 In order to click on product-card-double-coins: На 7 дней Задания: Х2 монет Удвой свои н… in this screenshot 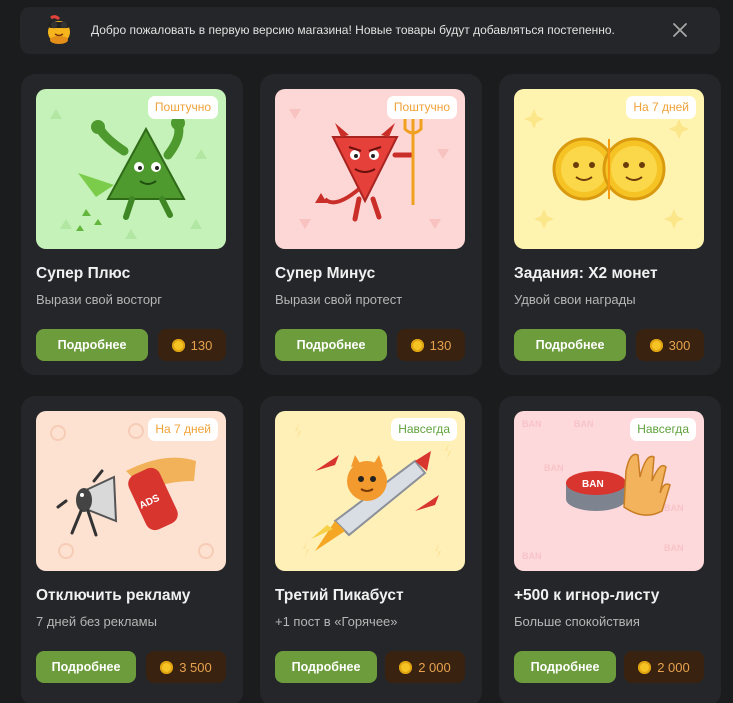, I will do `click(610, 224)`.